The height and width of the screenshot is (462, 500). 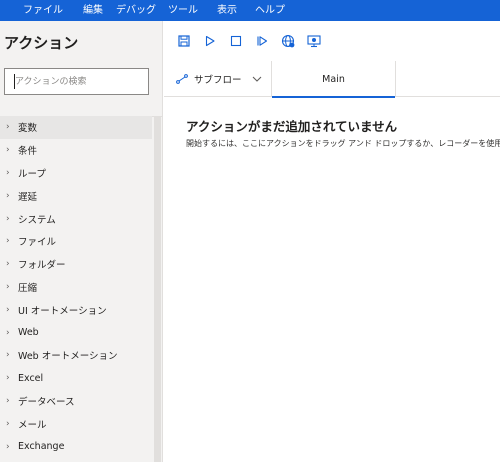 What do you see at coordinates (182, 79) in the screenshot?
I see `subflow-icon` at bounding box center [182, 79].